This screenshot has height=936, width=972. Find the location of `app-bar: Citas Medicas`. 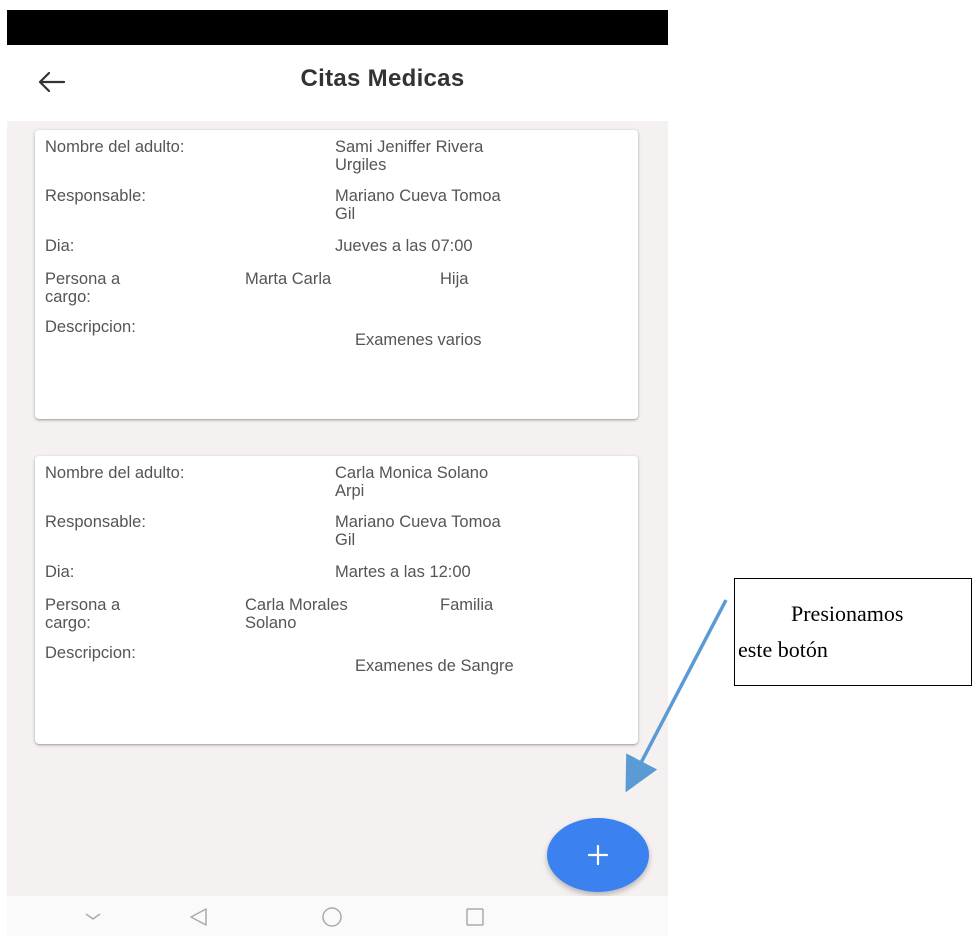

app-bar: Citas Medicas is located at coordinates (337, 83).